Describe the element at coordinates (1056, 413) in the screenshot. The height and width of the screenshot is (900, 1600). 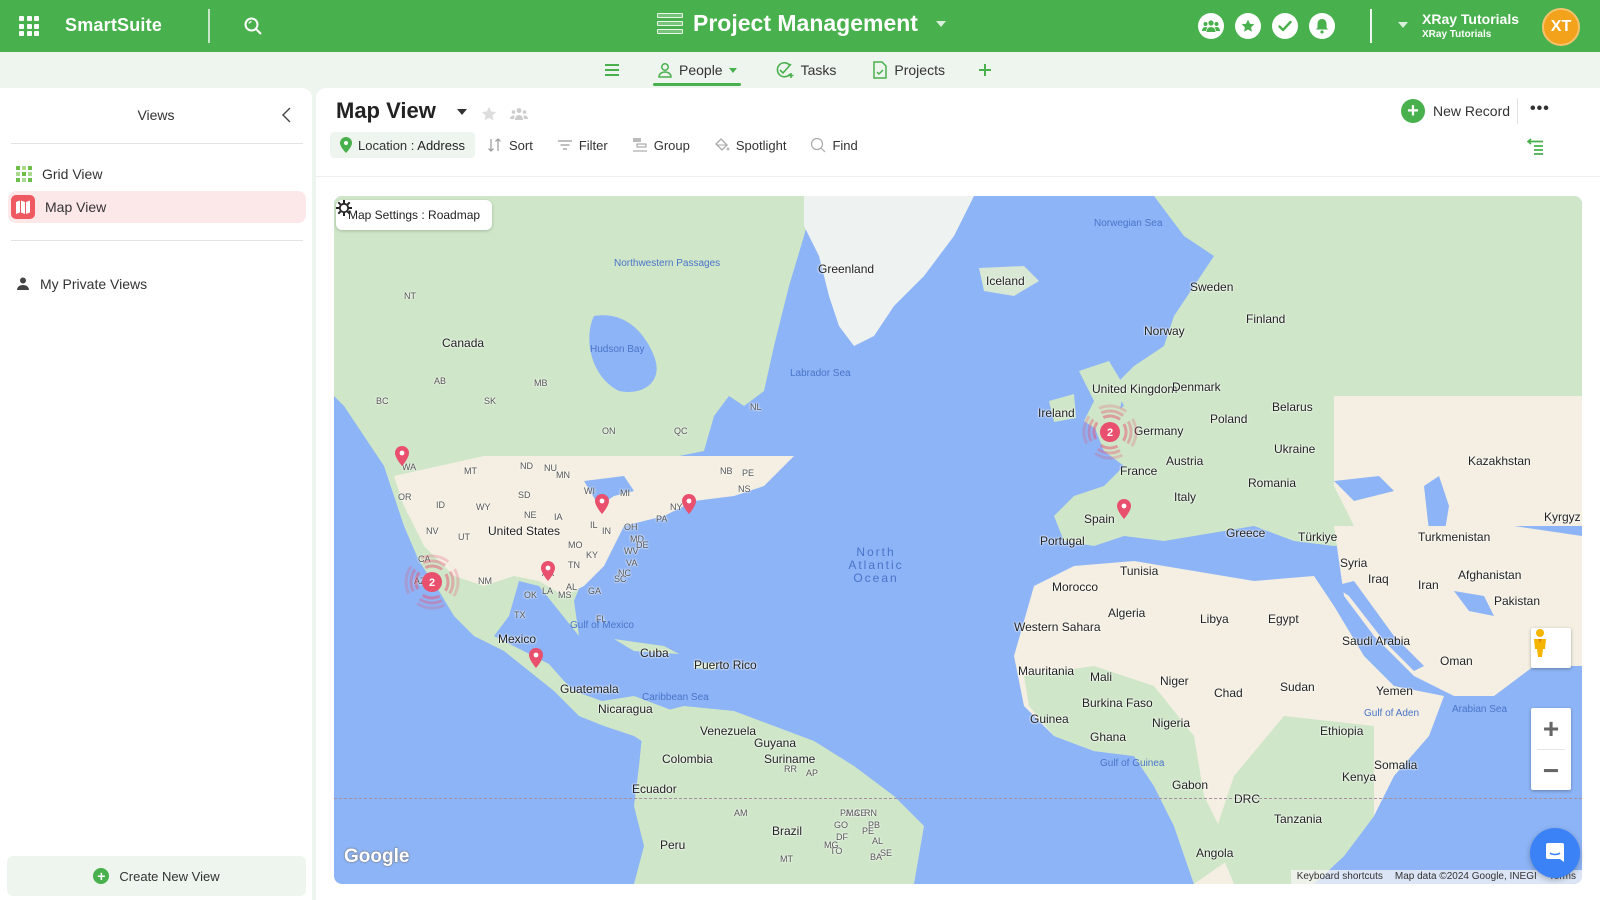
I see `map-country-label: Ireland` at that location.